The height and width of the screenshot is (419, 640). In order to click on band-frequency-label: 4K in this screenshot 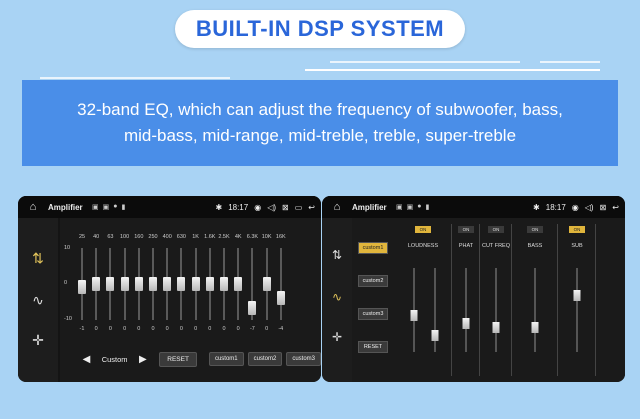, I will do `click(238, 237)`.